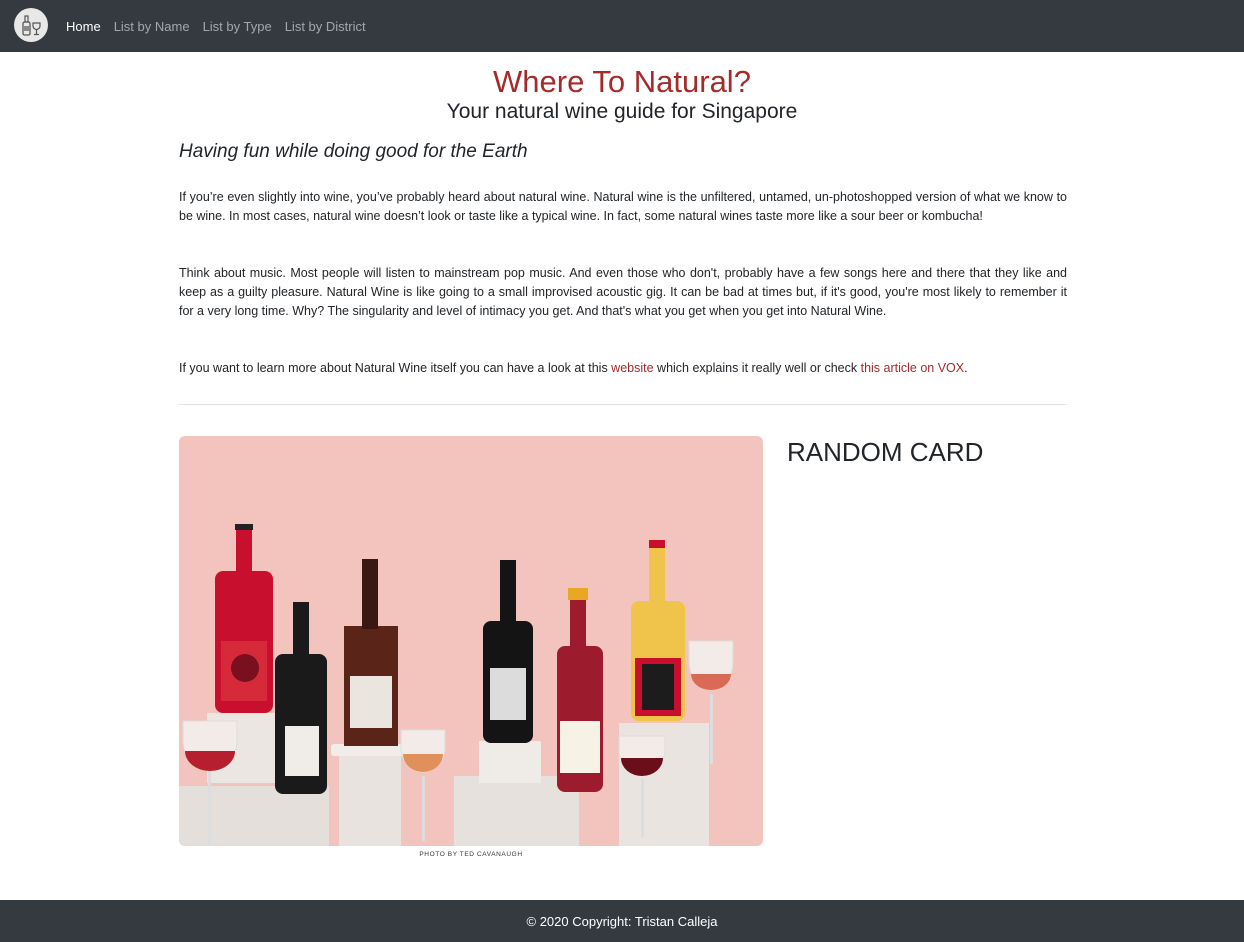 The width and height of the screenshot is (1244, 942). Describe the element at coordinates (622, 111) in the screenshot. I see `site-subtitle: Your natural wine guide for Singapore` at that location.